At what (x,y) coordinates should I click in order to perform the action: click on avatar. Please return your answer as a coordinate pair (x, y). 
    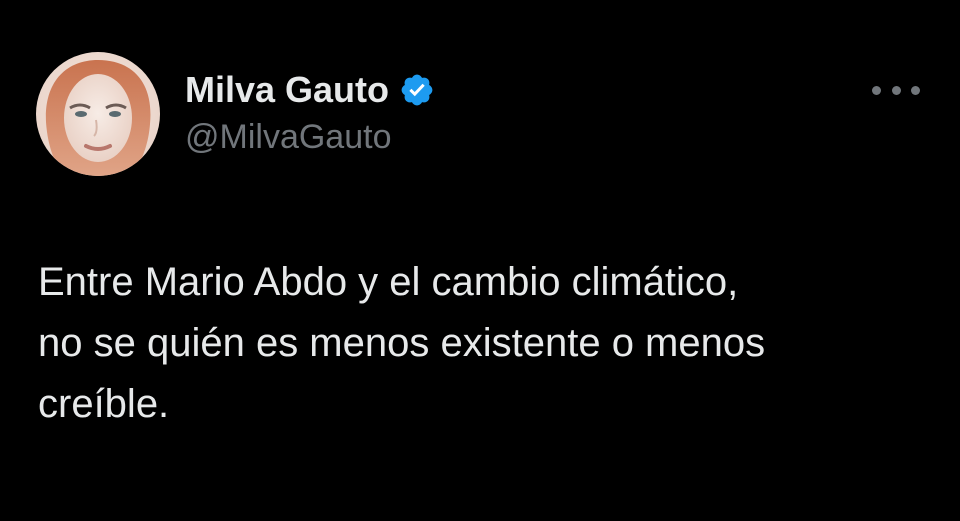
    Looking at the image, I should click on (98, 114).